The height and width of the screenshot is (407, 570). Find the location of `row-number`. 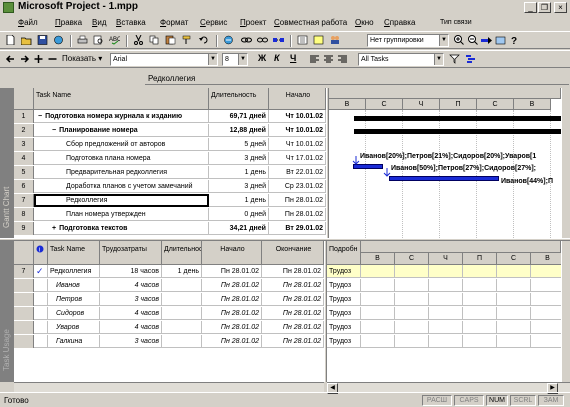

row-number is located at coordinates (24, 341).